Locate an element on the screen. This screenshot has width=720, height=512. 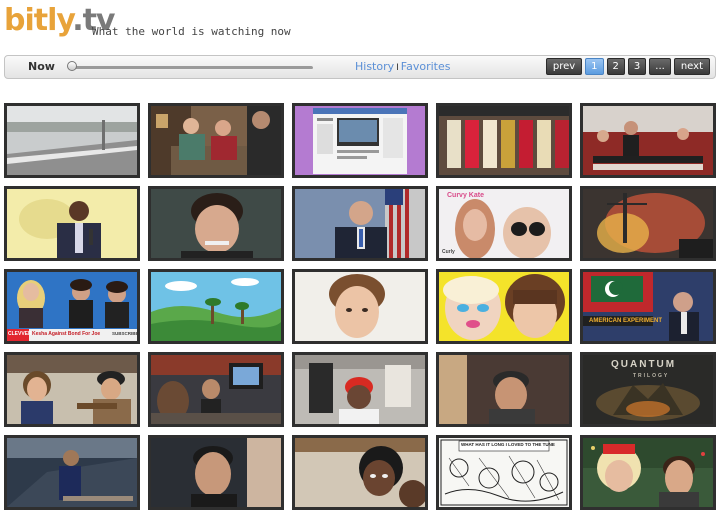
link-separator: I is located at coordinates (397, 68).